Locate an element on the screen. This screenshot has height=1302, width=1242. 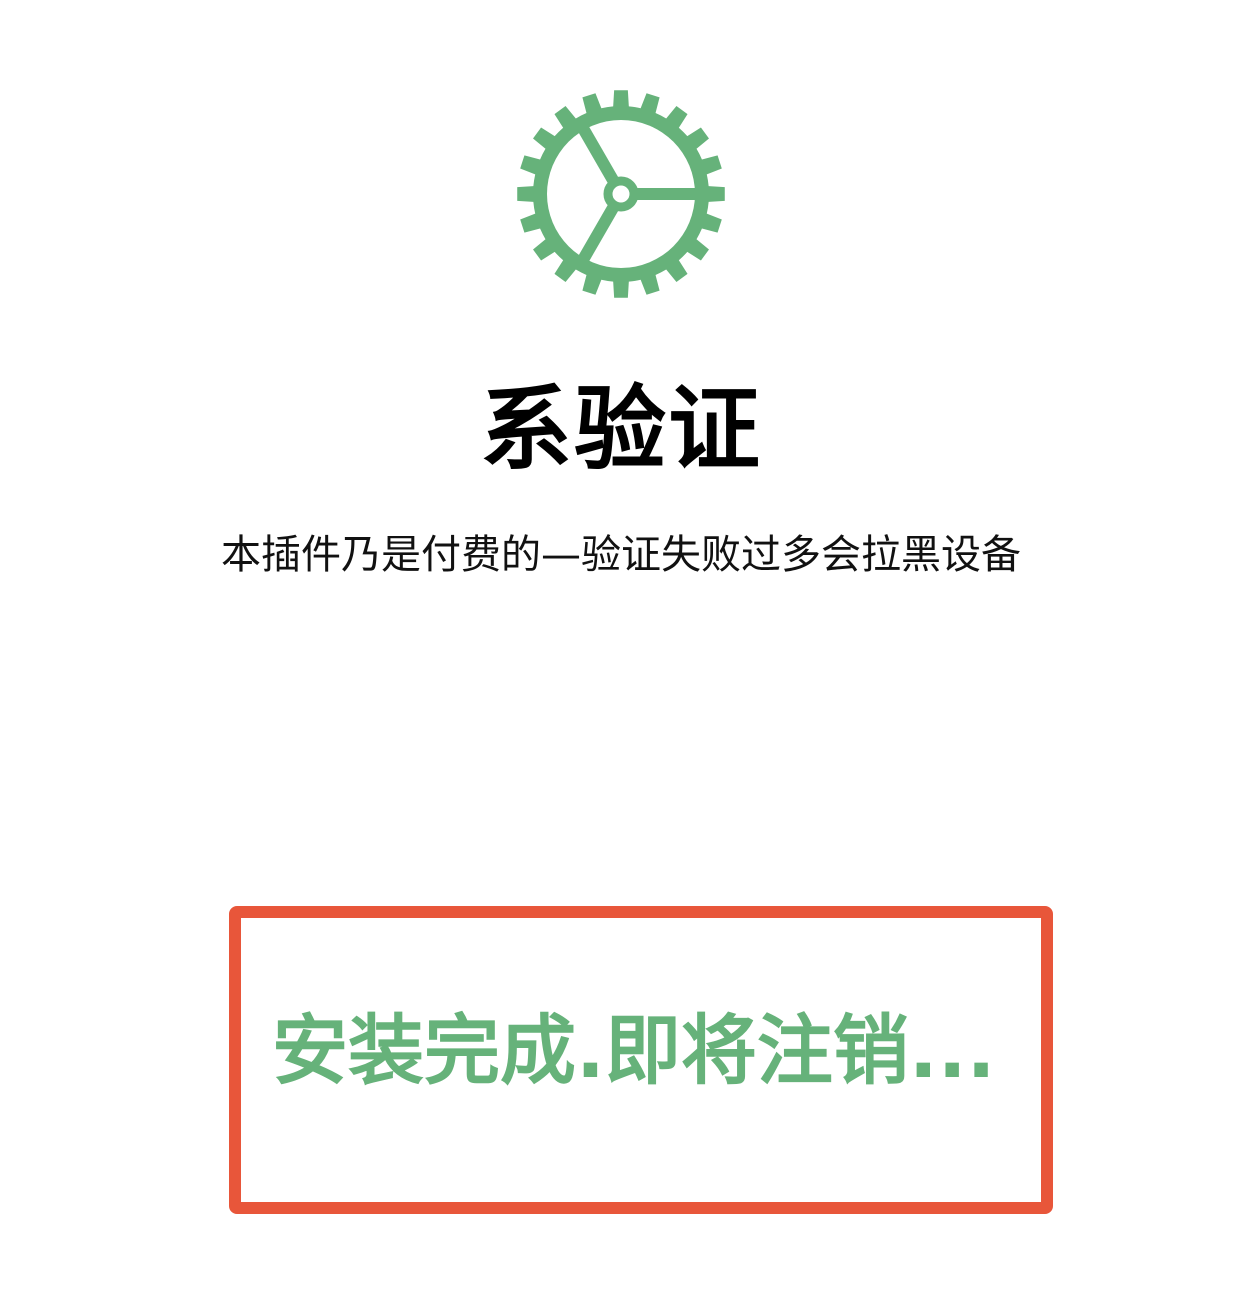
page-subtitle: 本插件乃是付费的—验证失败过多会拉黑设备 is located at coordinates (621, 555).